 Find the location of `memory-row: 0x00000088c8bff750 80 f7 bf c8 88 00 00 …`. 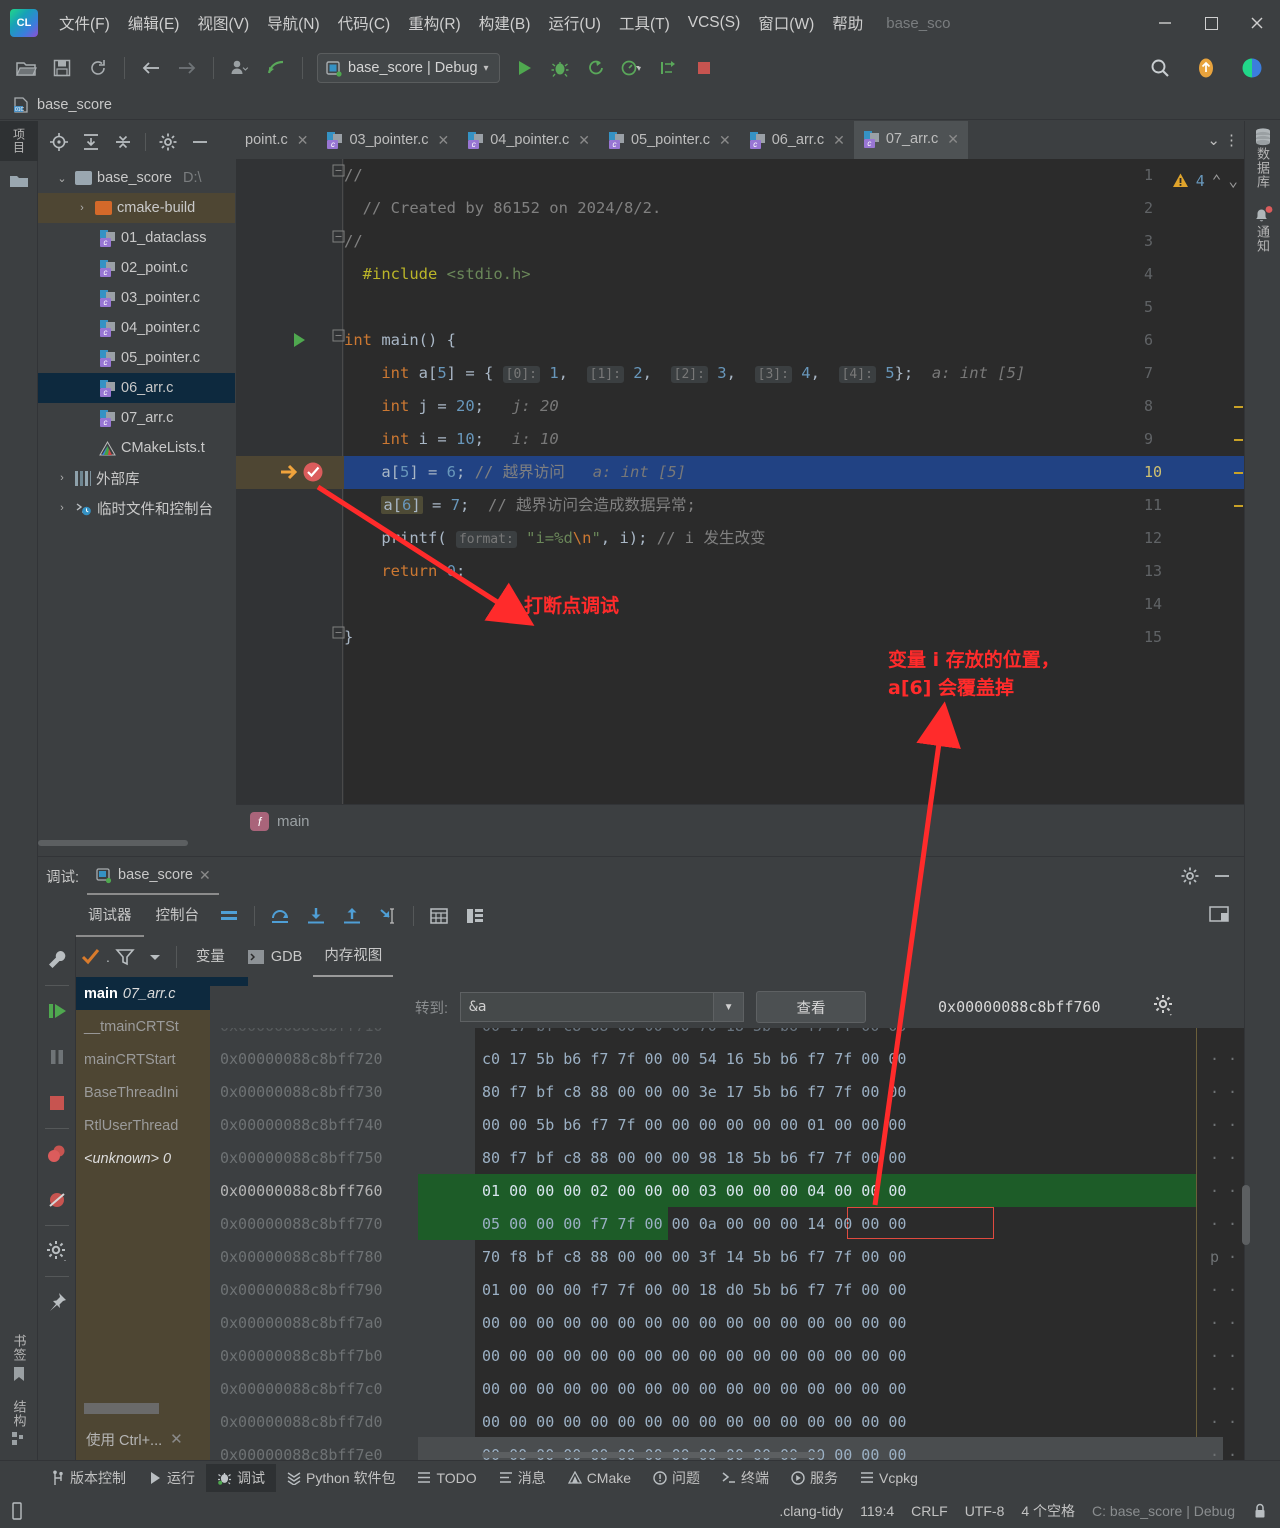

memory-row: 0x00000088c8bff750 80 f7 bf c8 88 00 00 … is located at coordinates (727, 1158).